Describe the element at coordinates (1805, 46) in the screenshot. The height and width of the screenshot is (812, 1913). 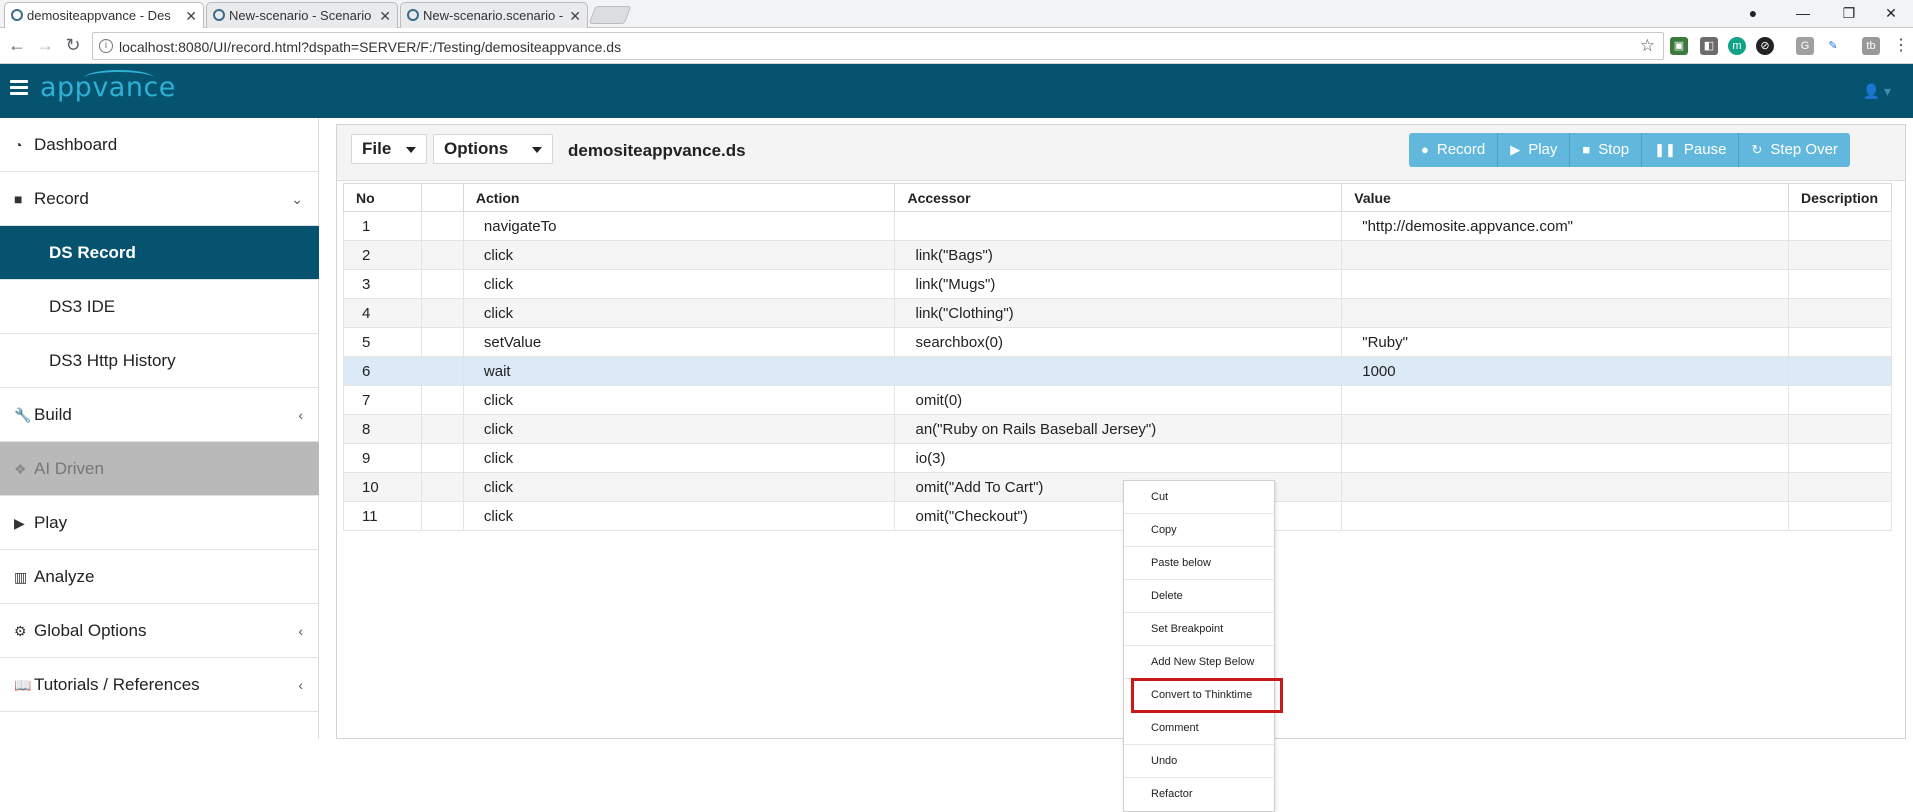
I see `extension-g-icon: G` at that location.